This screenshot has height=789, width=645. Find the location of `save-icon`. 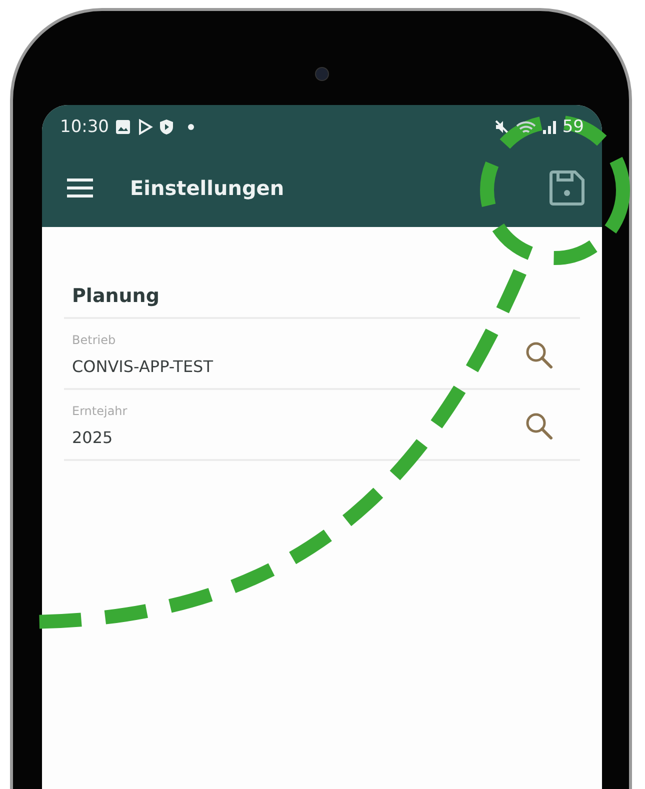

save-icon is located at coordinates (567, 188).